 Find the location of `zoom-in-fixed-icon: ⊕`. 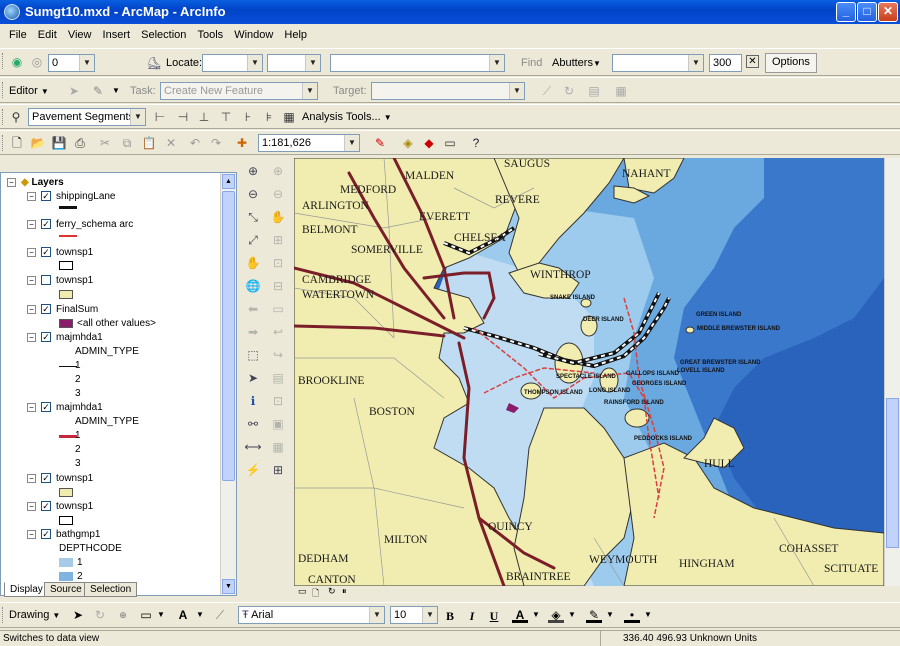

zoom-in-fixed-icon: ⊕ is located at coordinates (278, 171).